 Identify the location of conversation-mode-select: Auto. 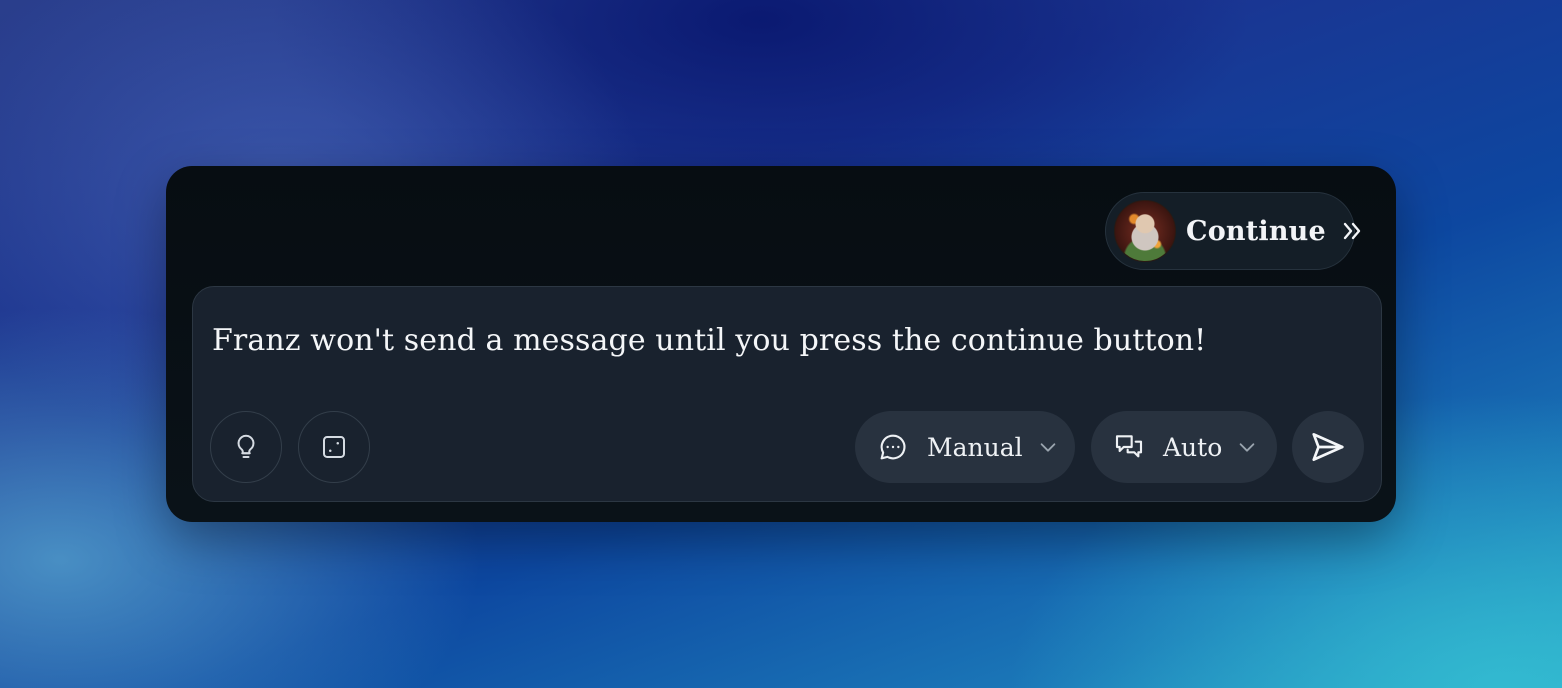
(1184, 447).